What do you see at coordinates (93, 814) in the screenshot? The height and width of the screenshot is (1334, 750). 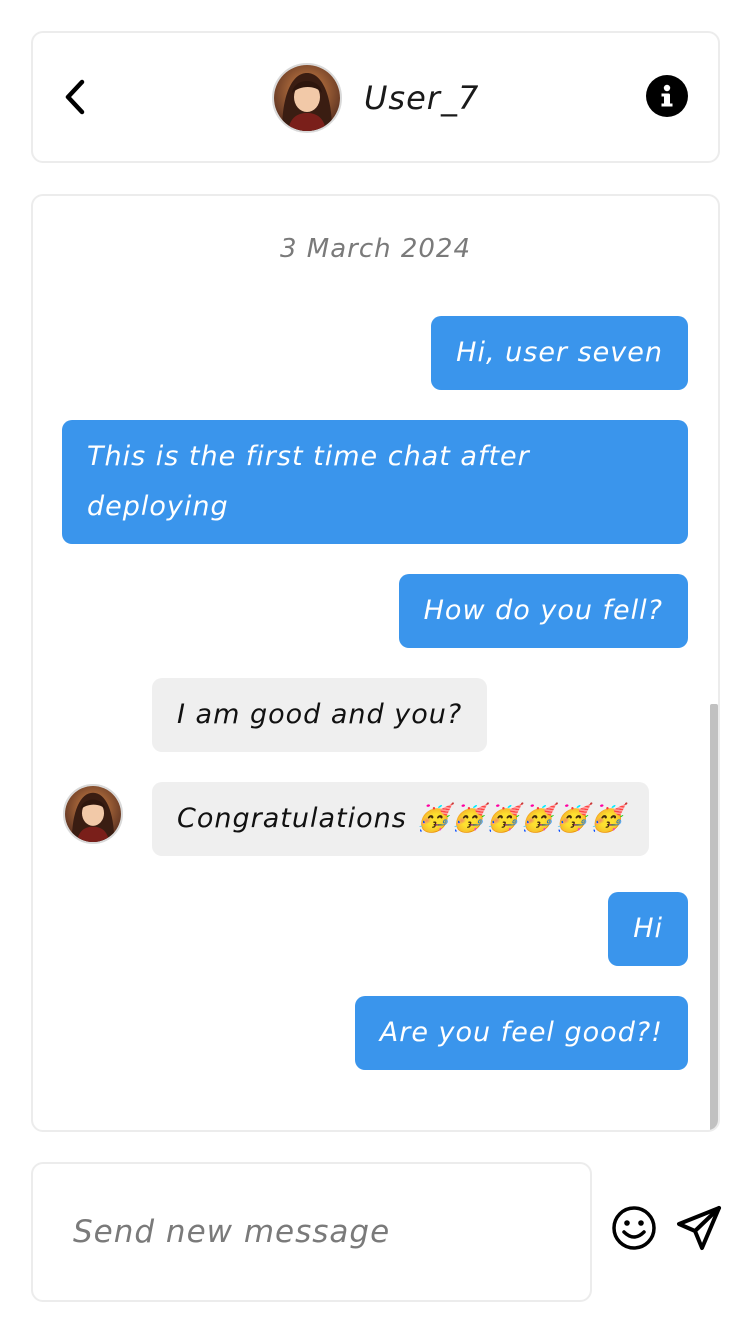 I see `contact-avatar` at bounding box center [93, 814].